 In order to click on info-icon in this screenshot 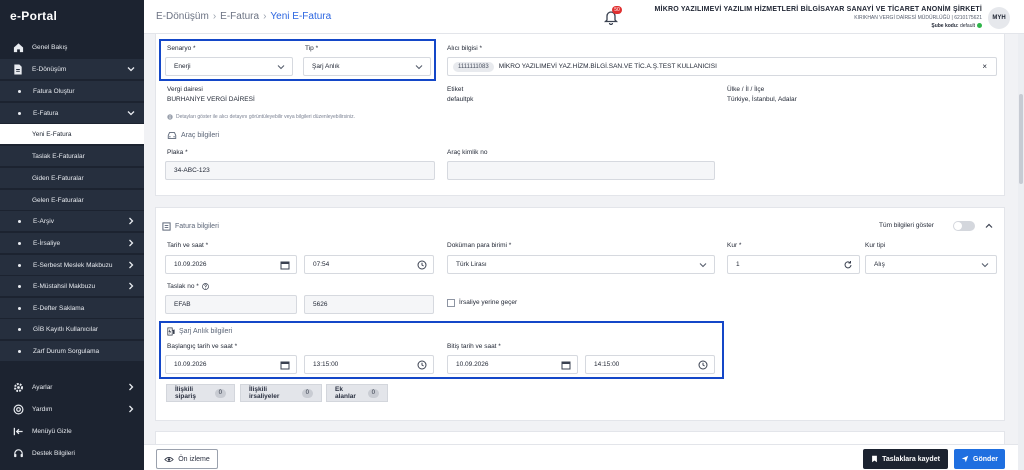, I will do `click(170, 117)`.